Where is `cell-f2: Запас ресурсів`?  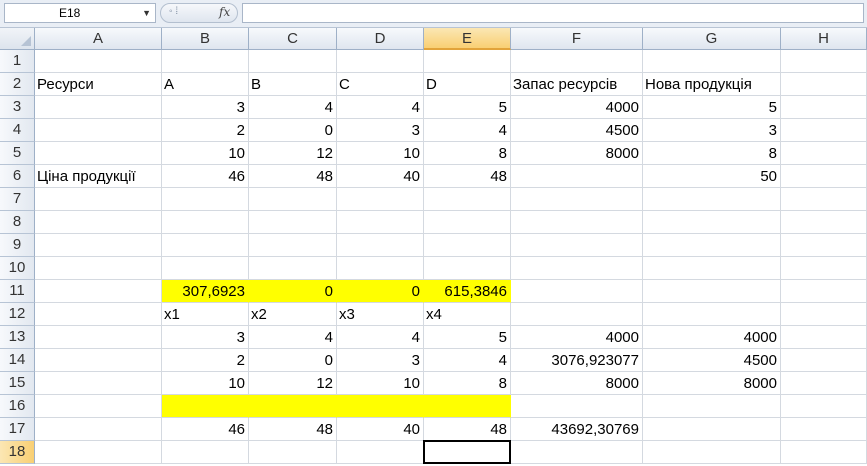 cell-f2: Запас ресурсів is located at coordinates (577, 84).